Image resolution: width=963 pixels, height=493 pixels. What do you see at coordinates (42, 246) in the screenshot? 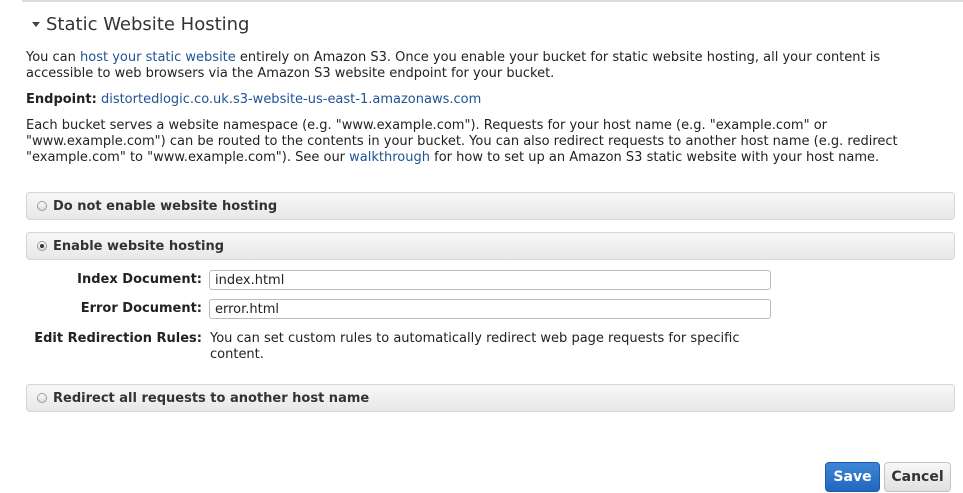
I see `enable-hosting-radio` at bounding box center [42, 246].